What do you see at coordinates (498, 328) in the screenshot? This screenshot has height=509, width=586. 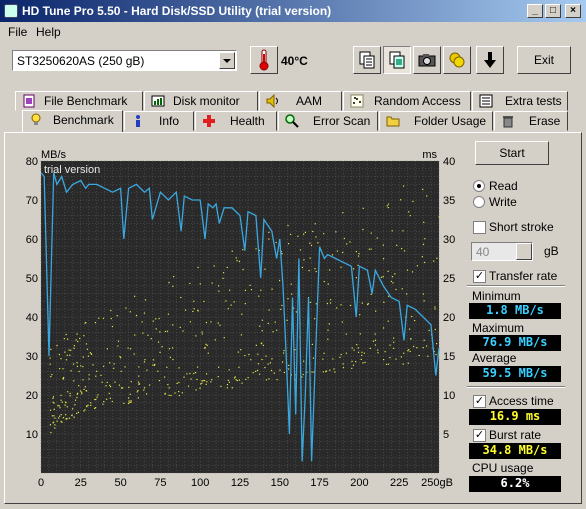 I see `maximum-label: Maximum` at bounding box center [498, 328].